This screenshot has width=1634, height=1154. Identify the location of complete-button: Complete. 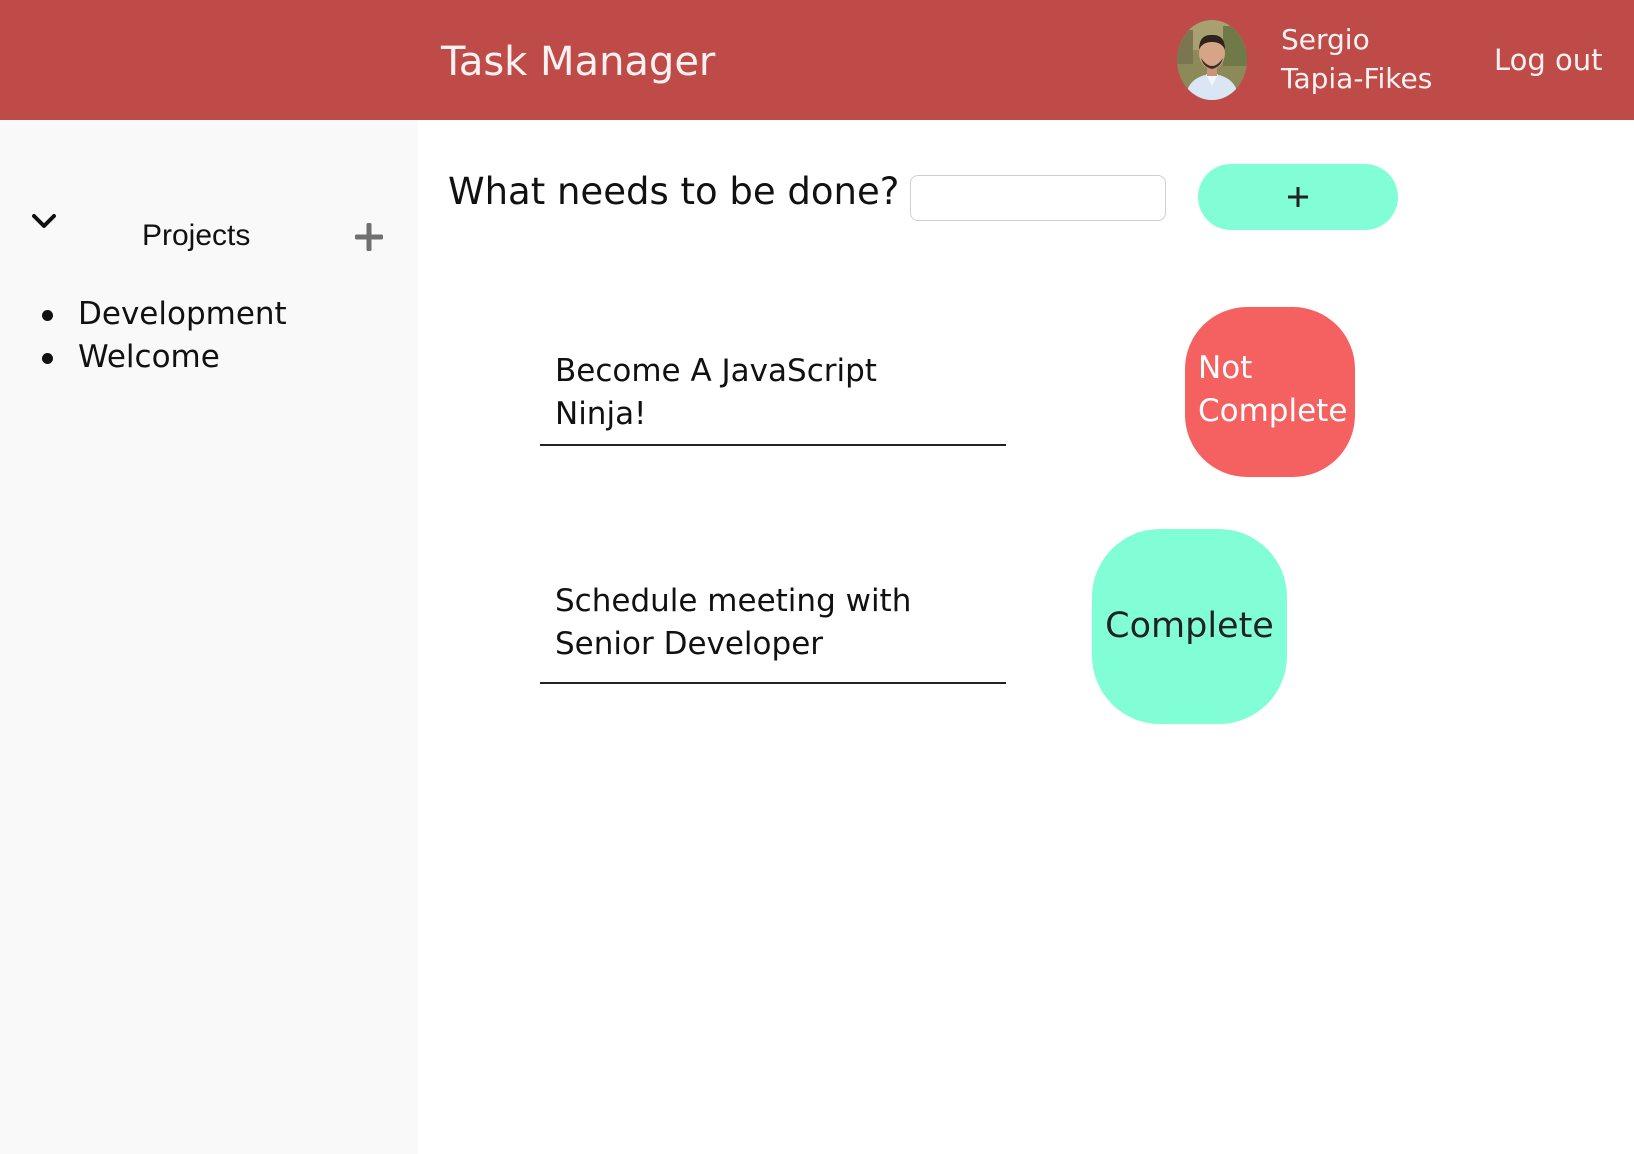
(1189, 626).